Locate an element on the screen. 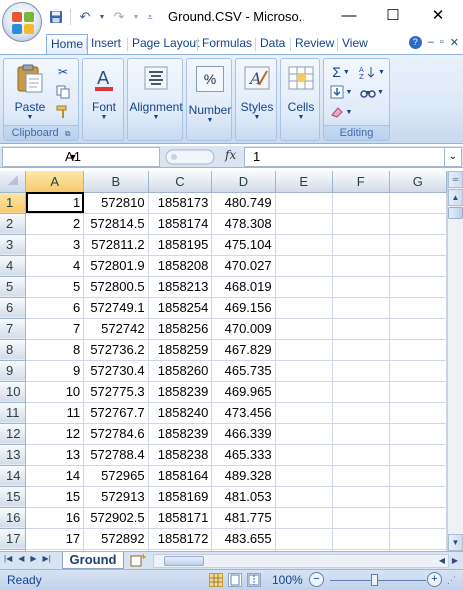  vertical-scroll-thumb is located at coordinates (455, 213).